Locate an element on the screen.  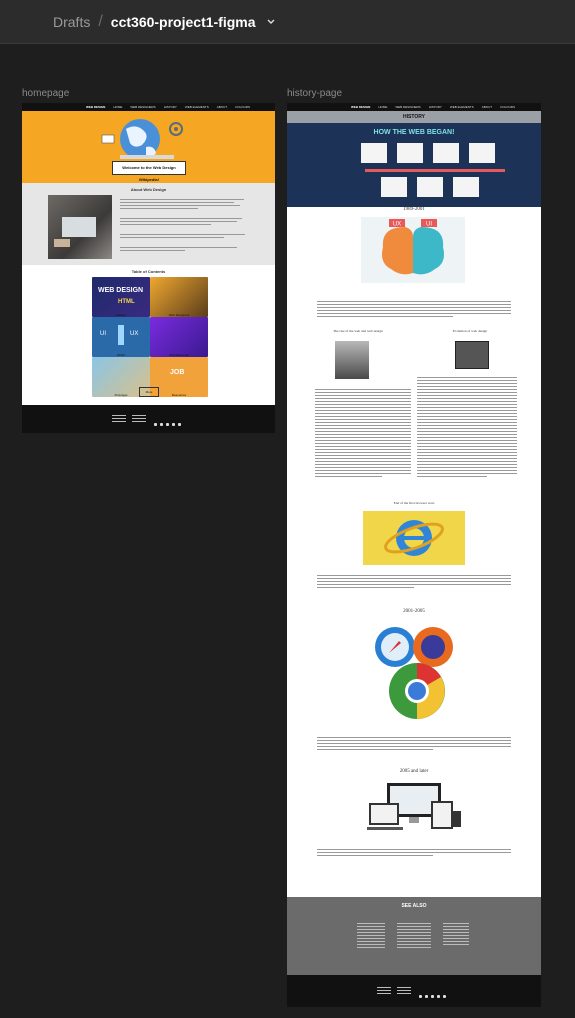
history-page-title: HISTORY is located at coordinates (414, 117).